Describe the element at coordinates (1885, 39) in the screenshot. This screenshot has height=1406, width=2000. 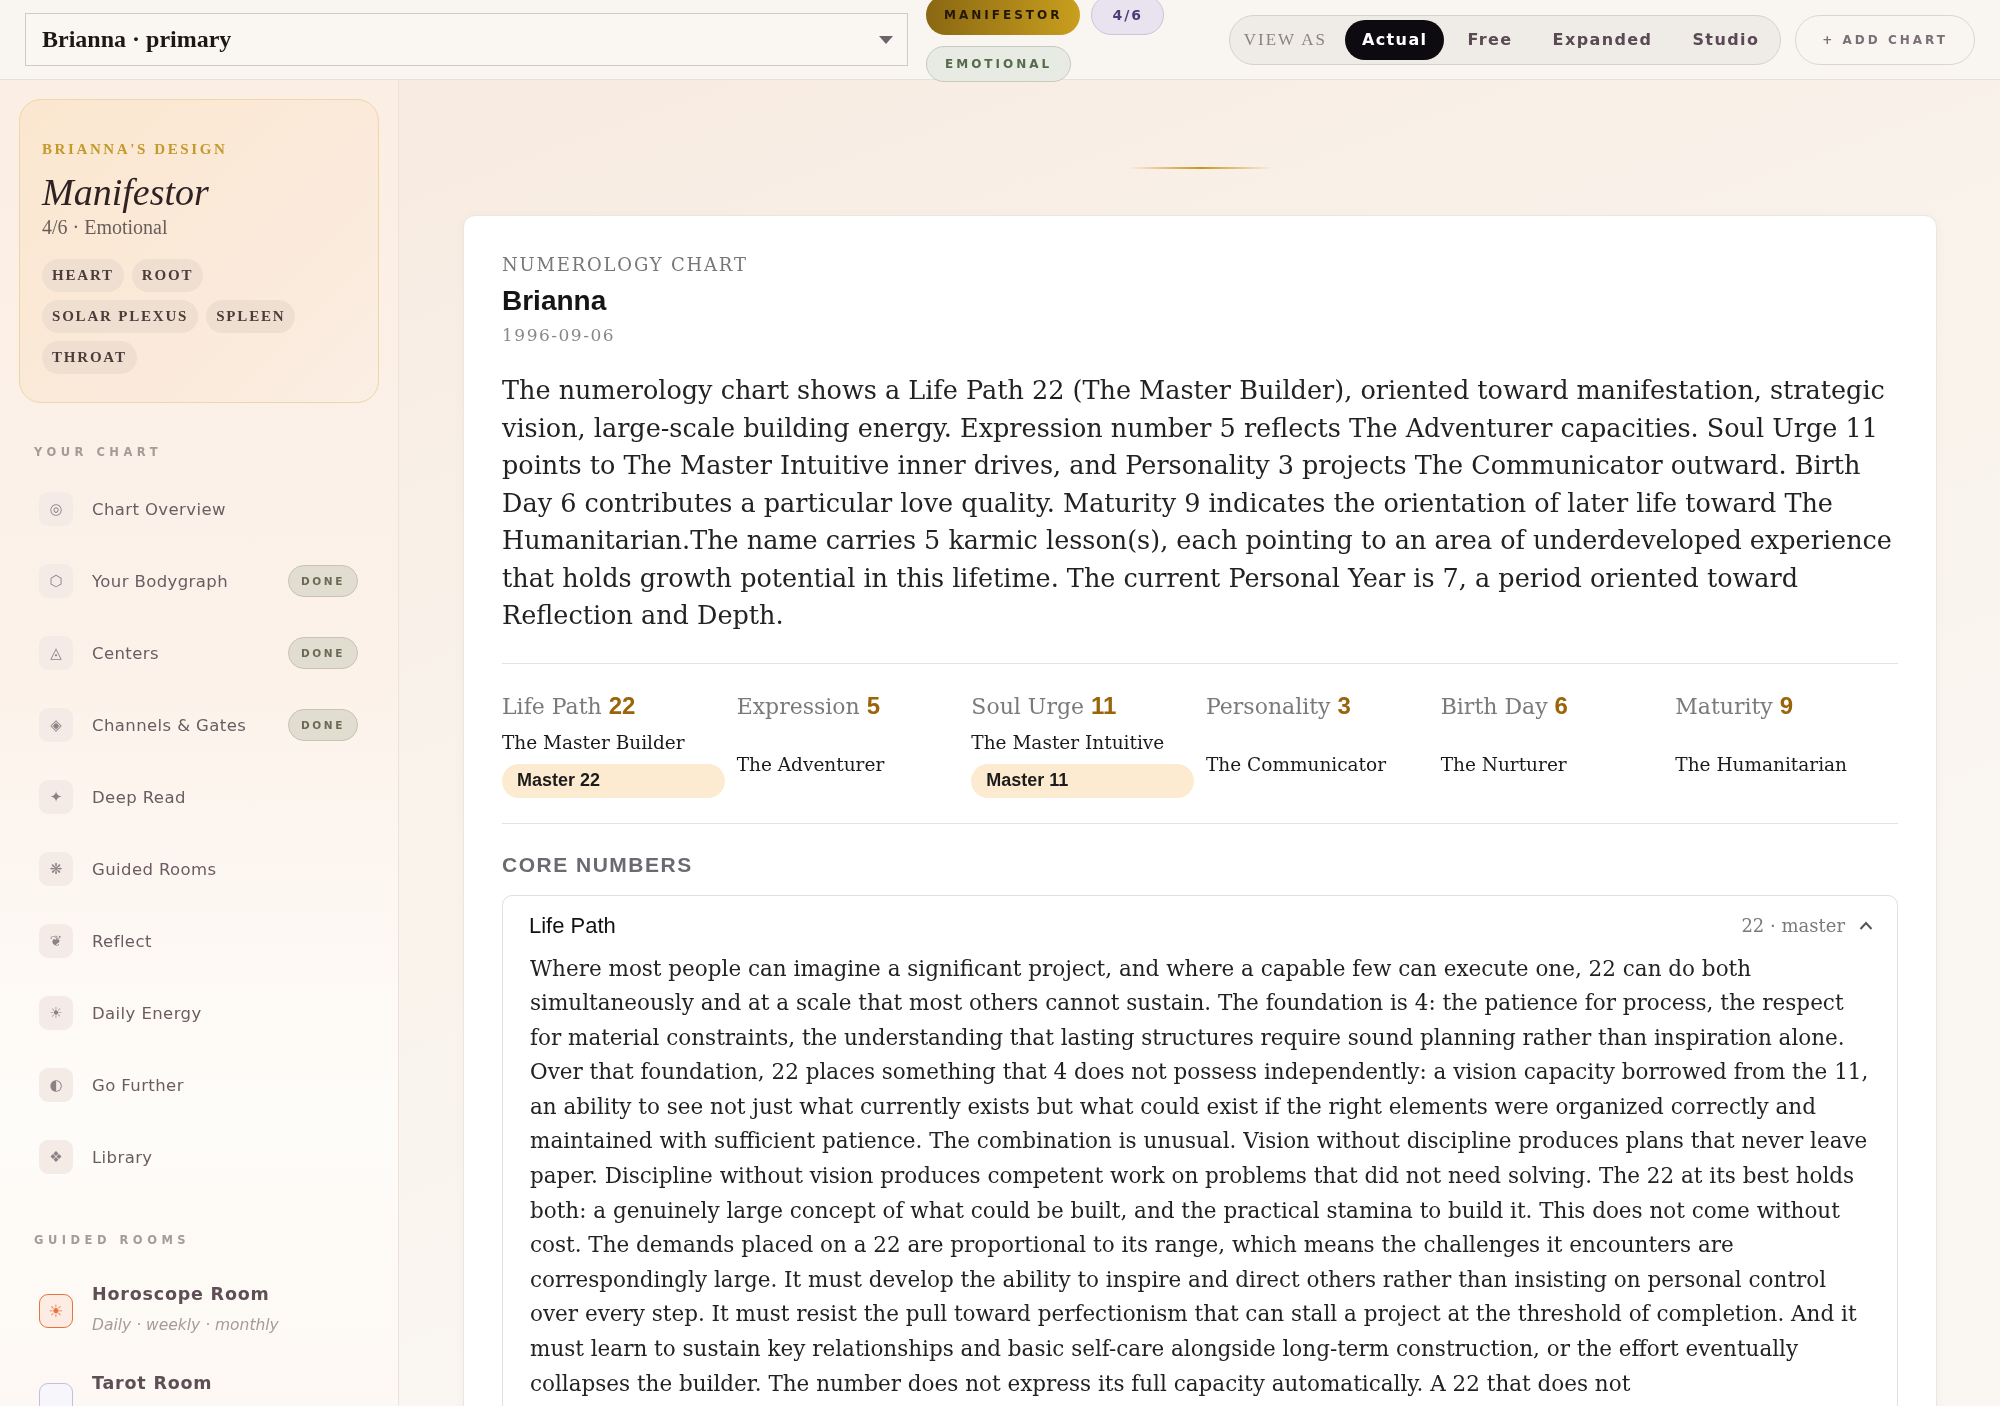
I see `add-chart-button: + ADD CHART` at that location.